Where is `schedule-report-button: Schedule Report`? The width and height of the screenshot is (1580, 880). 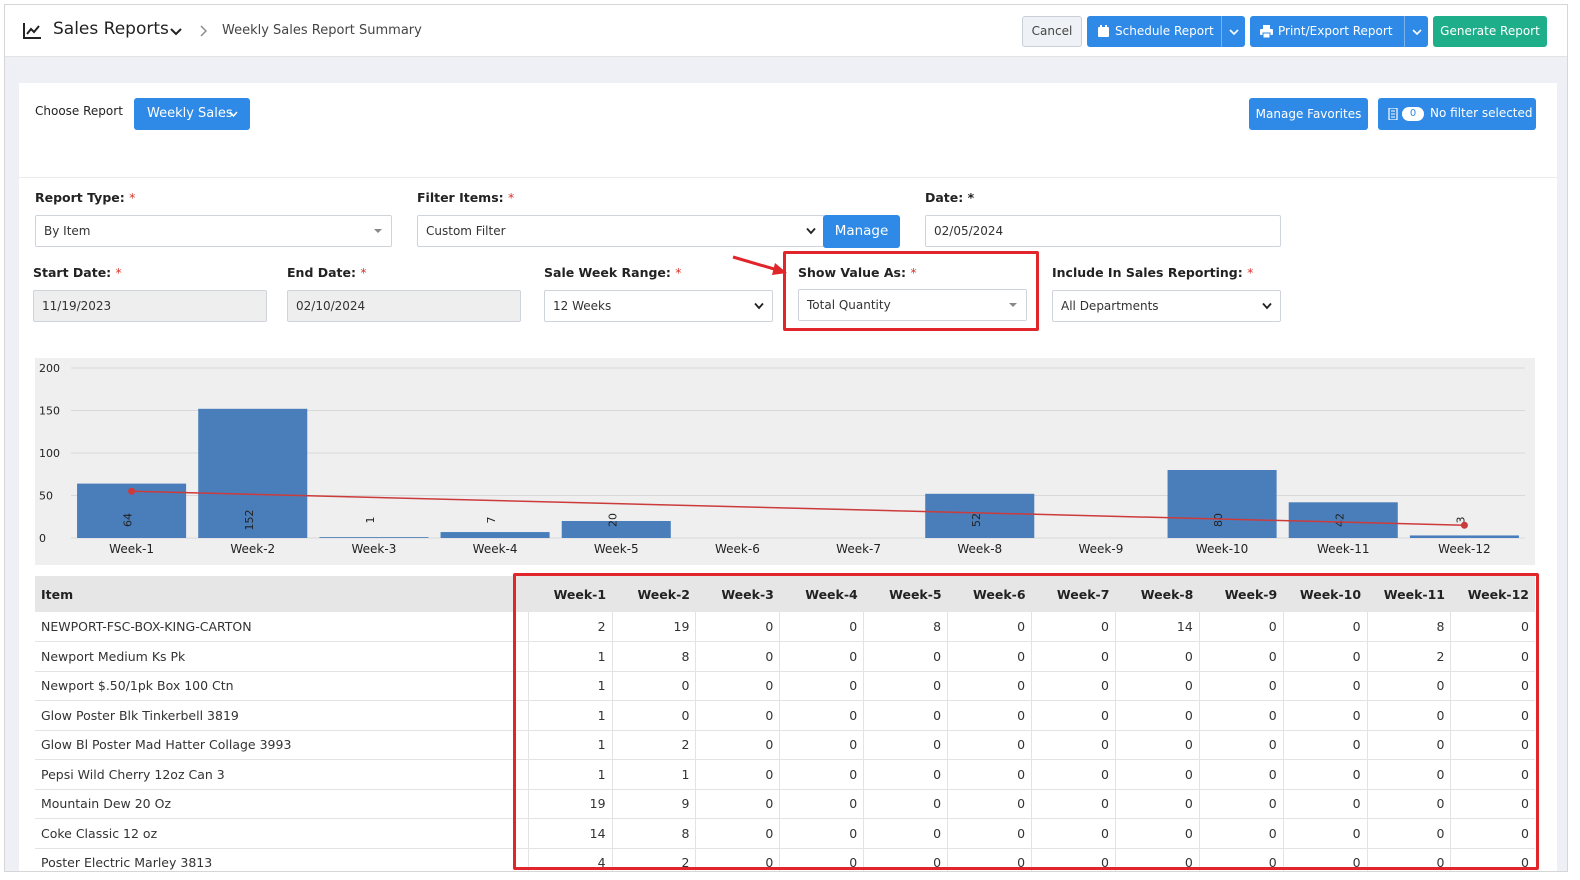 schedule-report-button: Schedule Report is located at coordinates (1166, 31).